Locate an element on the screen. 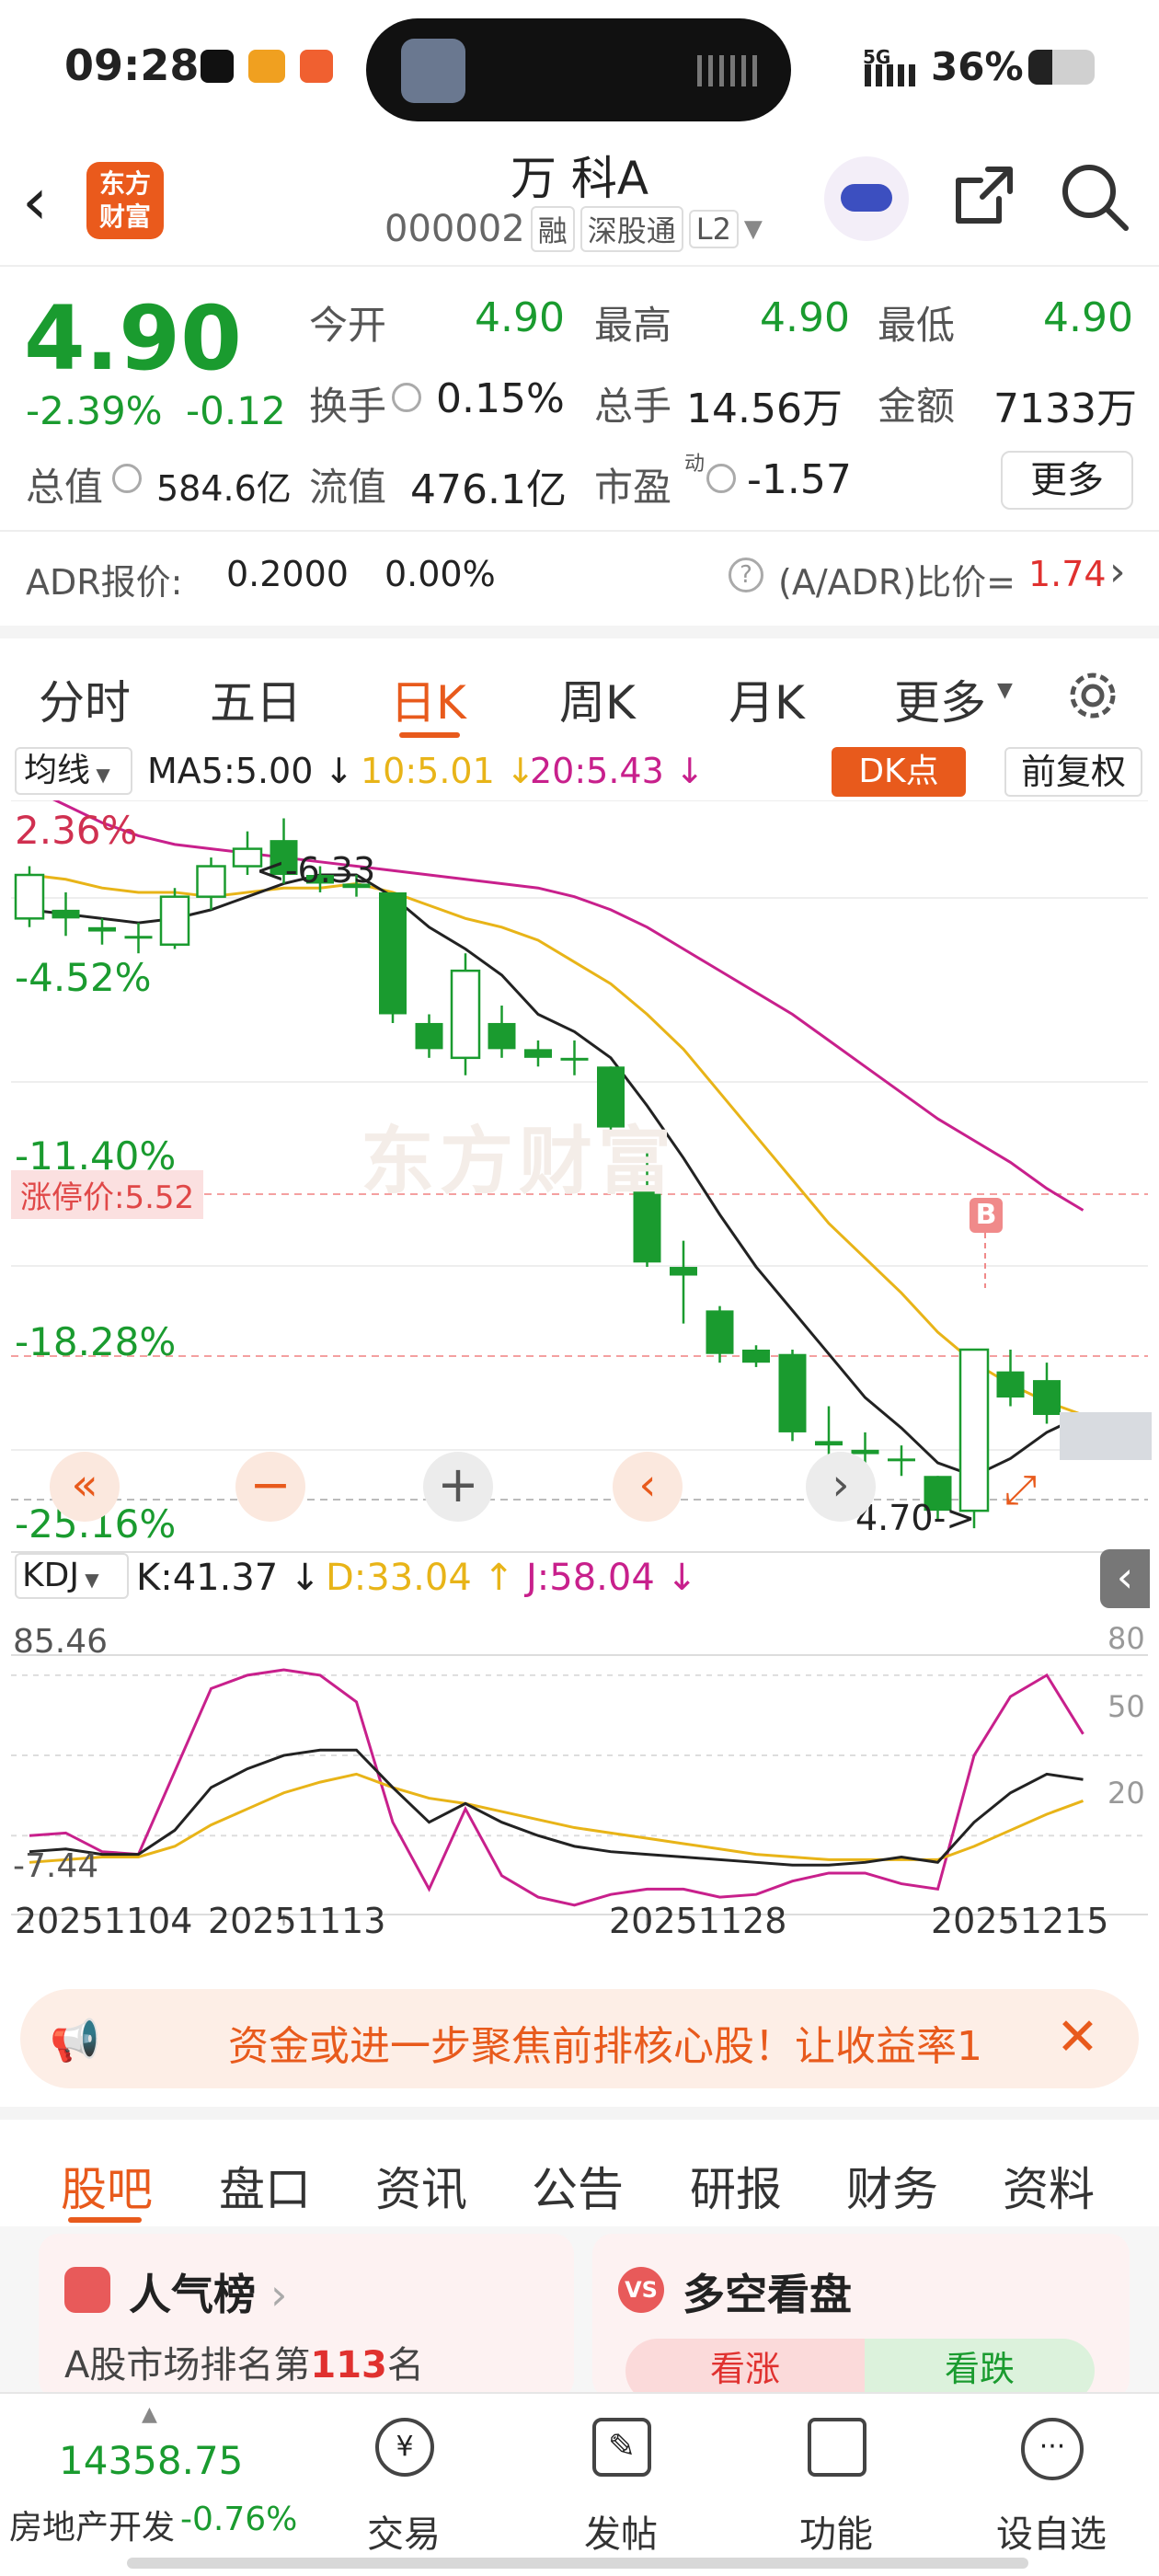 The height and width of the screenshot is (2576, 1159). popularity-title: 人气榜 › is located at coordinates (208, 2294).